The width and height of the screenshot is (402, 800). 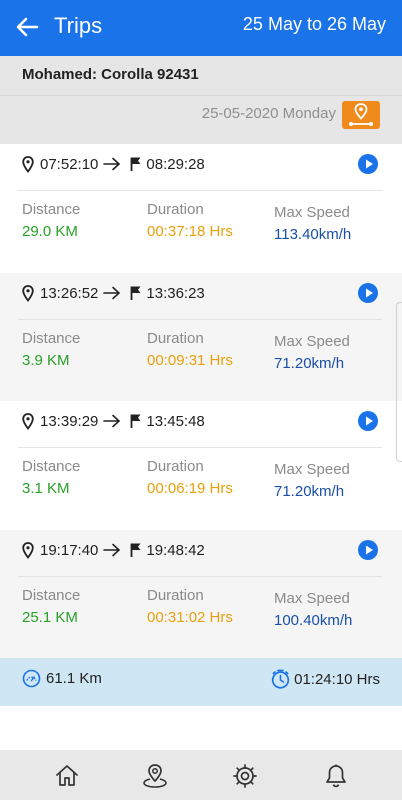 I want to click on distance-stat: Distance 3.1 KM, so click(x=51, y=477).